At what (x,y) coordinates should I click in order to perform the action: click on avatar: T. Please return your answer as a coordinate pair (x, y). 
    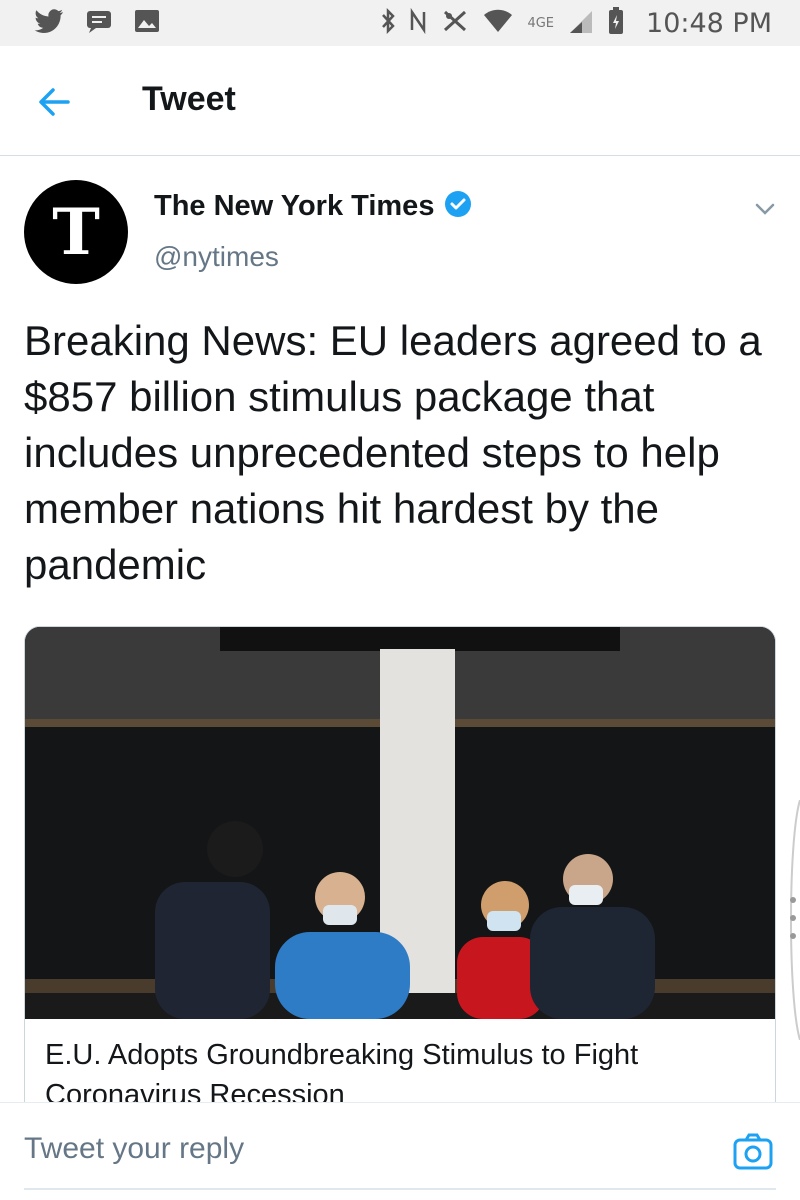
    Looking at the image, I should click on (76, 232).